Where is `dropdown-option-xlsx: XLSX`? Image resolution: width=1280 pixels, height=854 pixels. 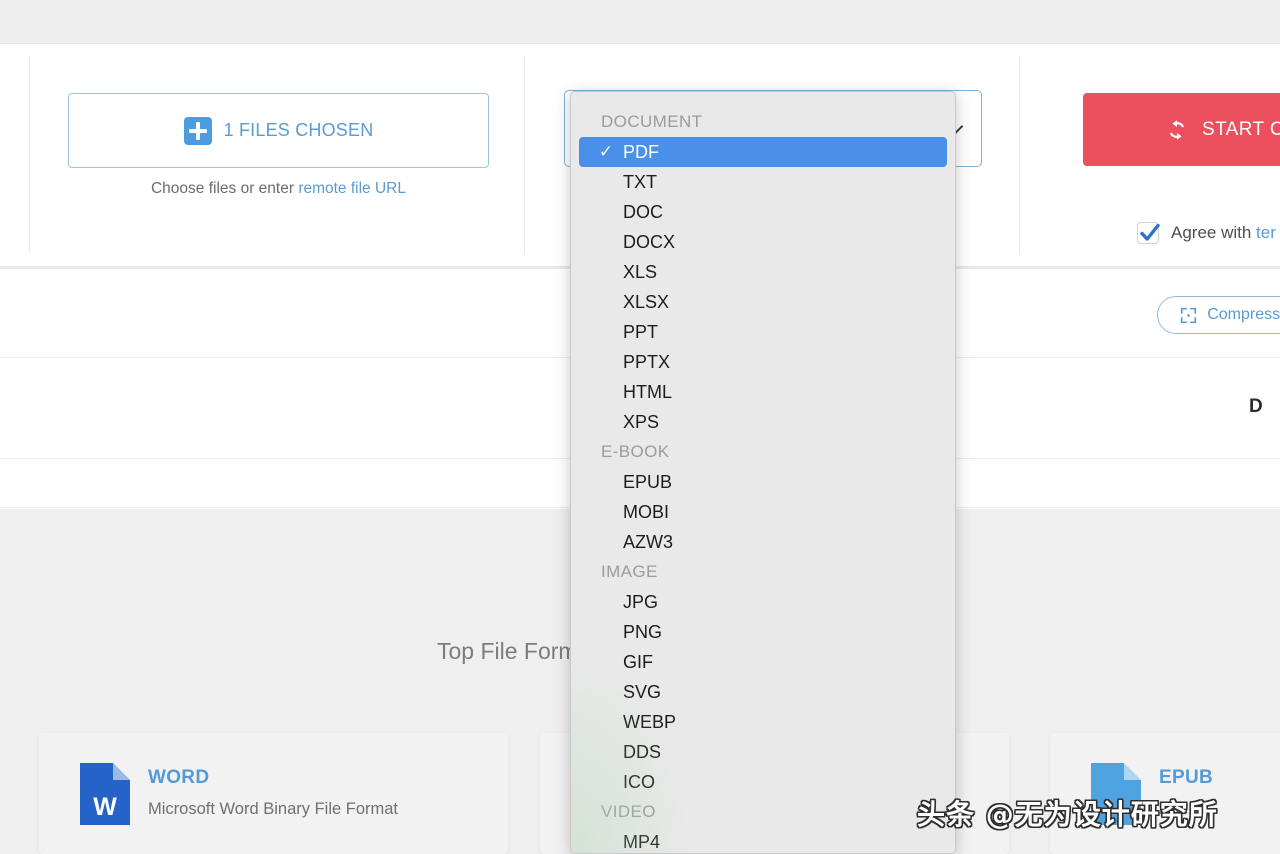
dropdown-option-xlsx: XLSX is located at coordinates (763, 302).